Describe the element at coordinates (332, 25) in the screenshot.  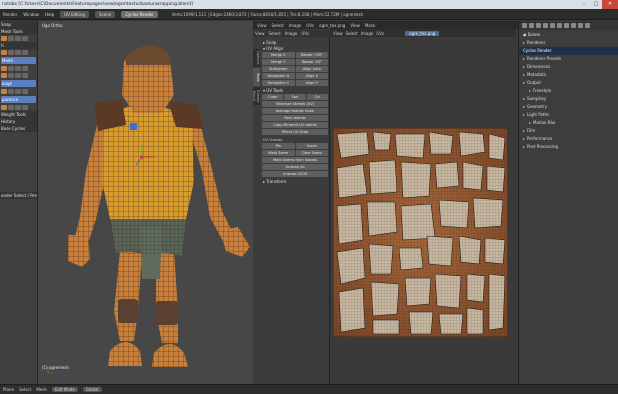
I see `strip-image-name: ogre_tex.png` at that location.